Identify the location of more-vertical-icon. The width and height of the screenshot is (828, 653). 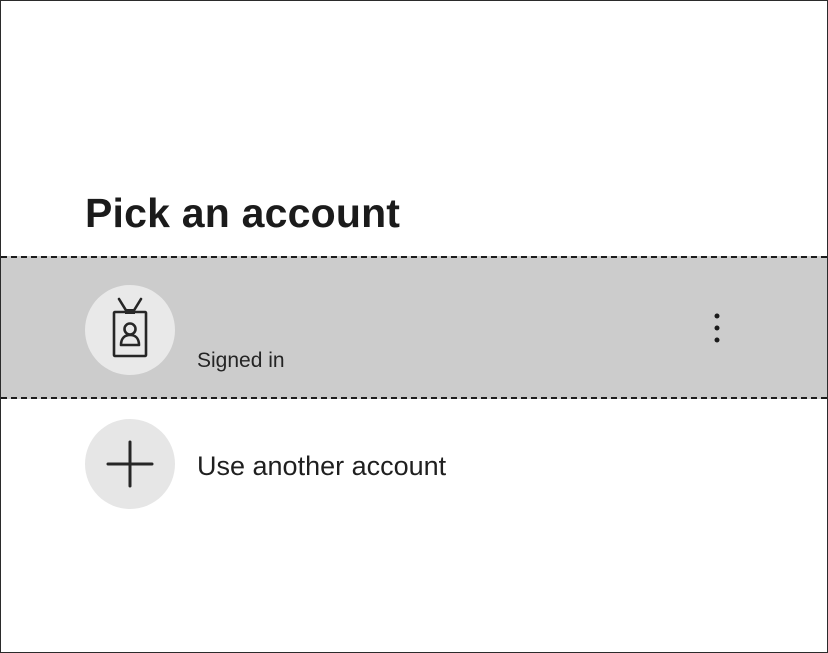
(717, 328).